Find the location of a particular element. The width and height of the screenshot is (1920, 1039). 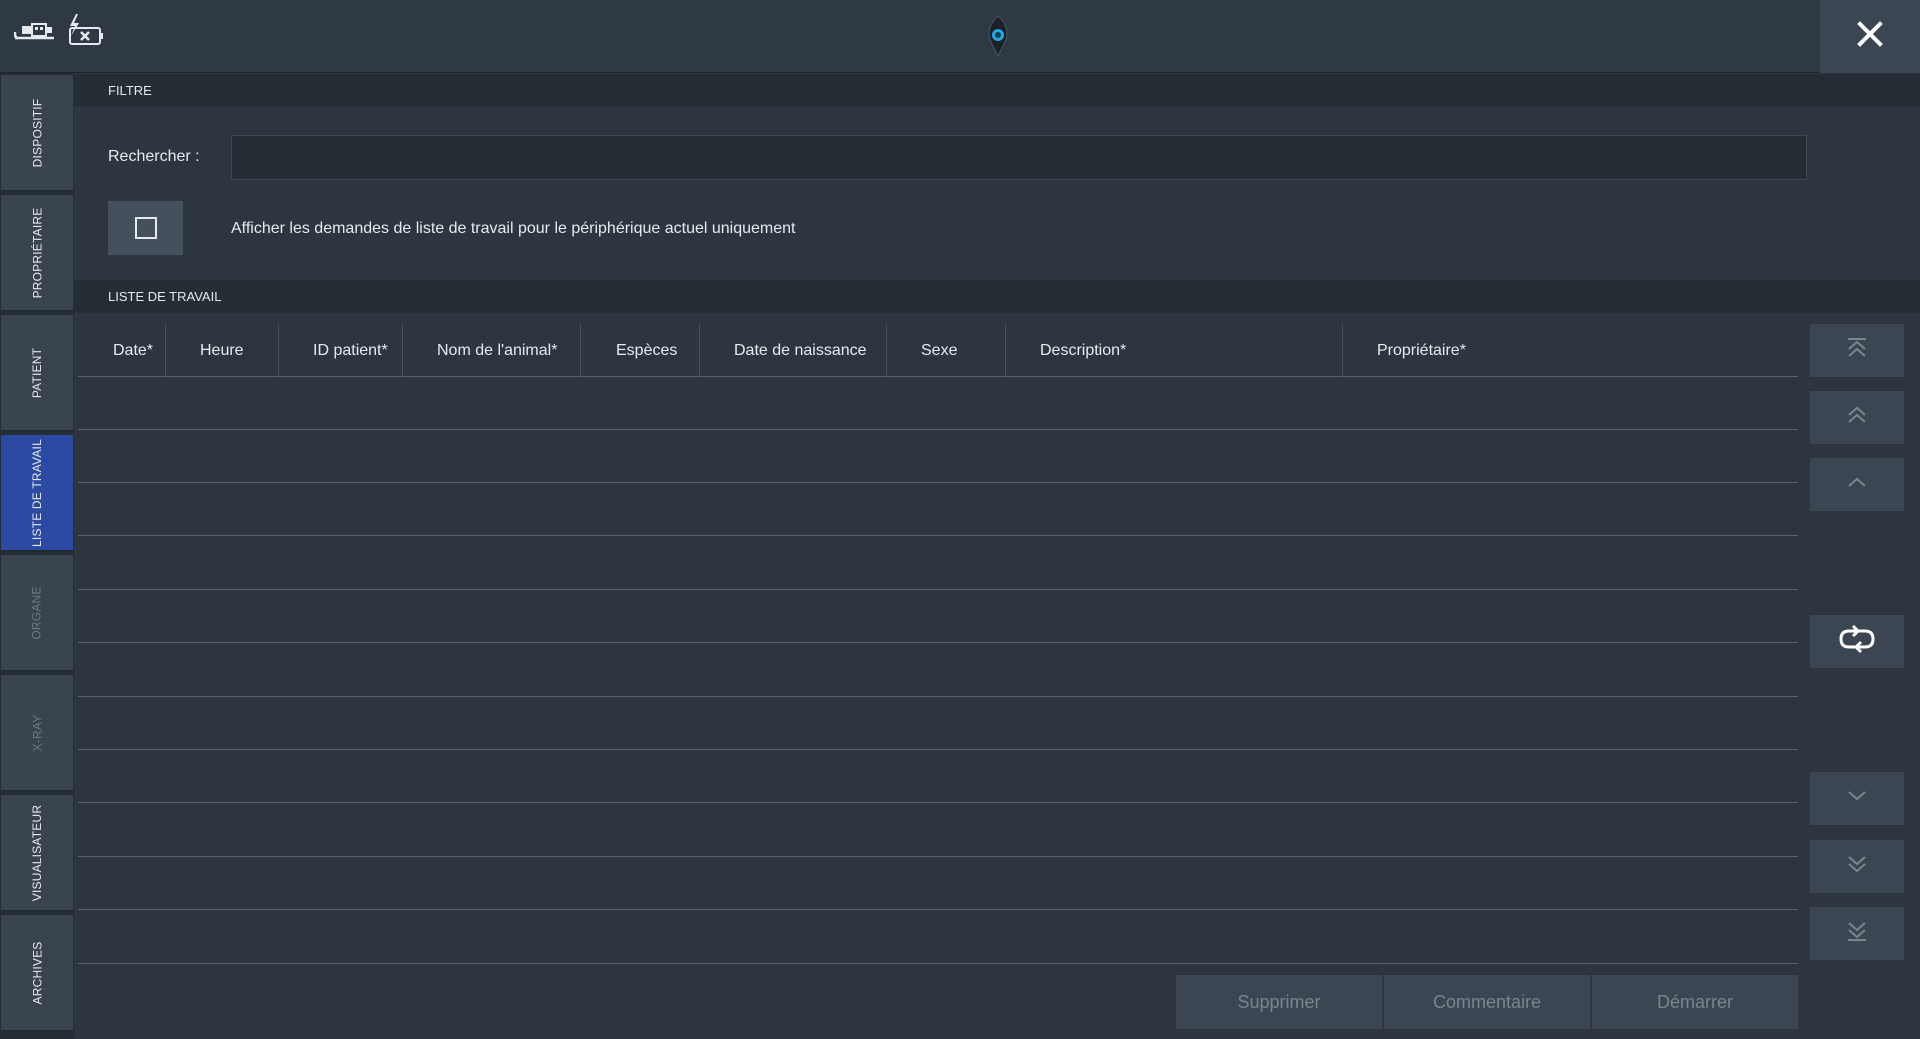

sidebar-item-label: X-RAY is located at coordinates (36, 732).